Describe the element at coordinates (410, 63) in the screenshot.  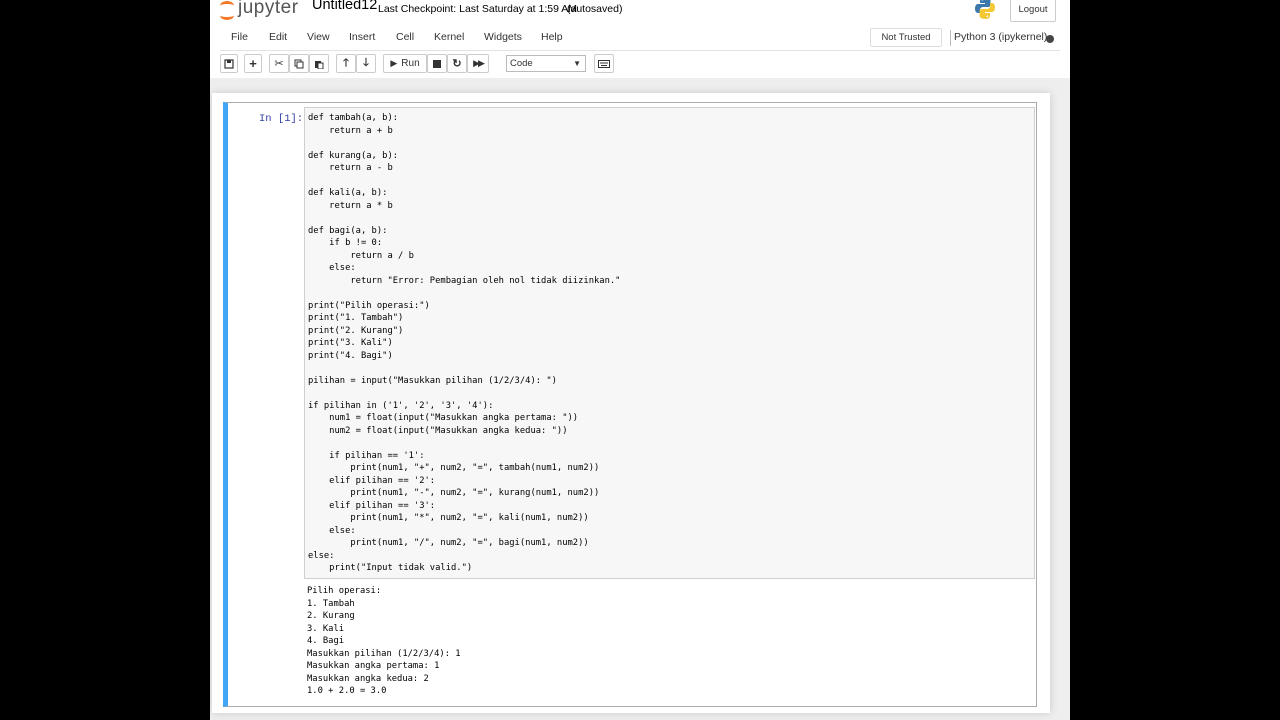
I see `run-label: Run` at that location.